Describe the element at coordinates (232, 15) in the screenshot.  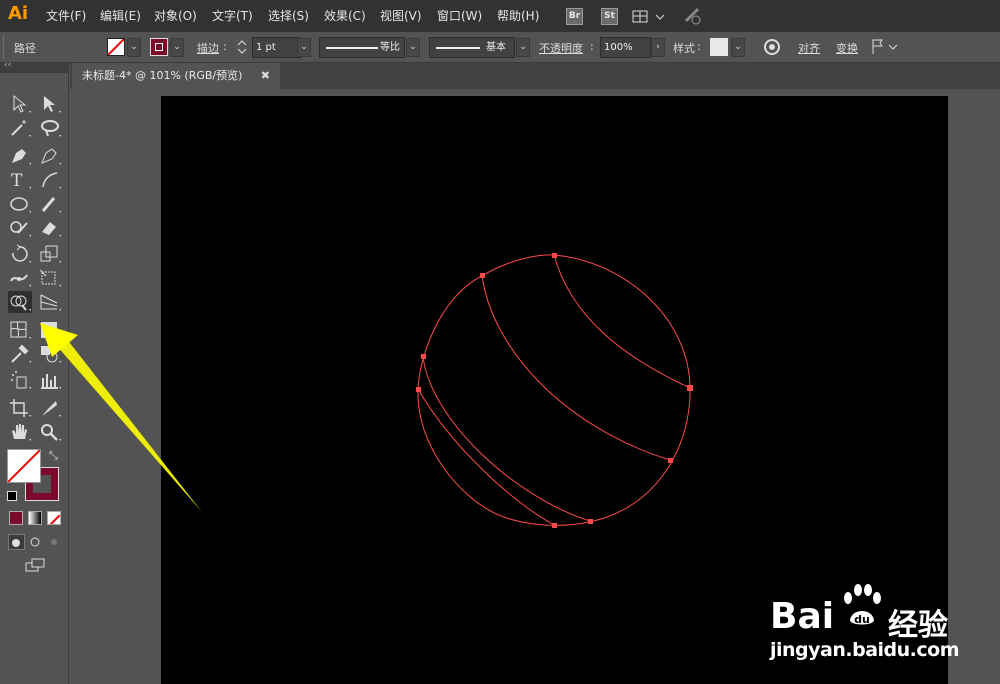
I see `menu-type: 文字(T)` at that location.